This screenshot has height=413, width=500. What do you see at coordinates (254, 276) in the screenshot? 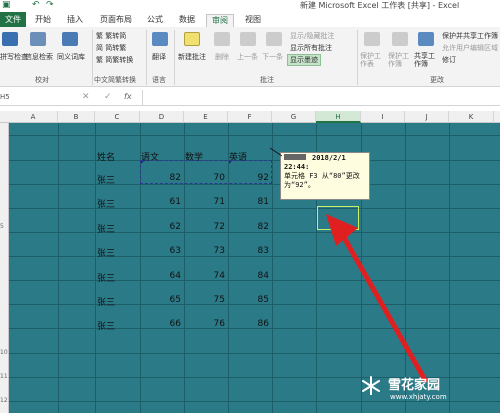
I see `table-cell: 84` at bounding box center [254, 276].